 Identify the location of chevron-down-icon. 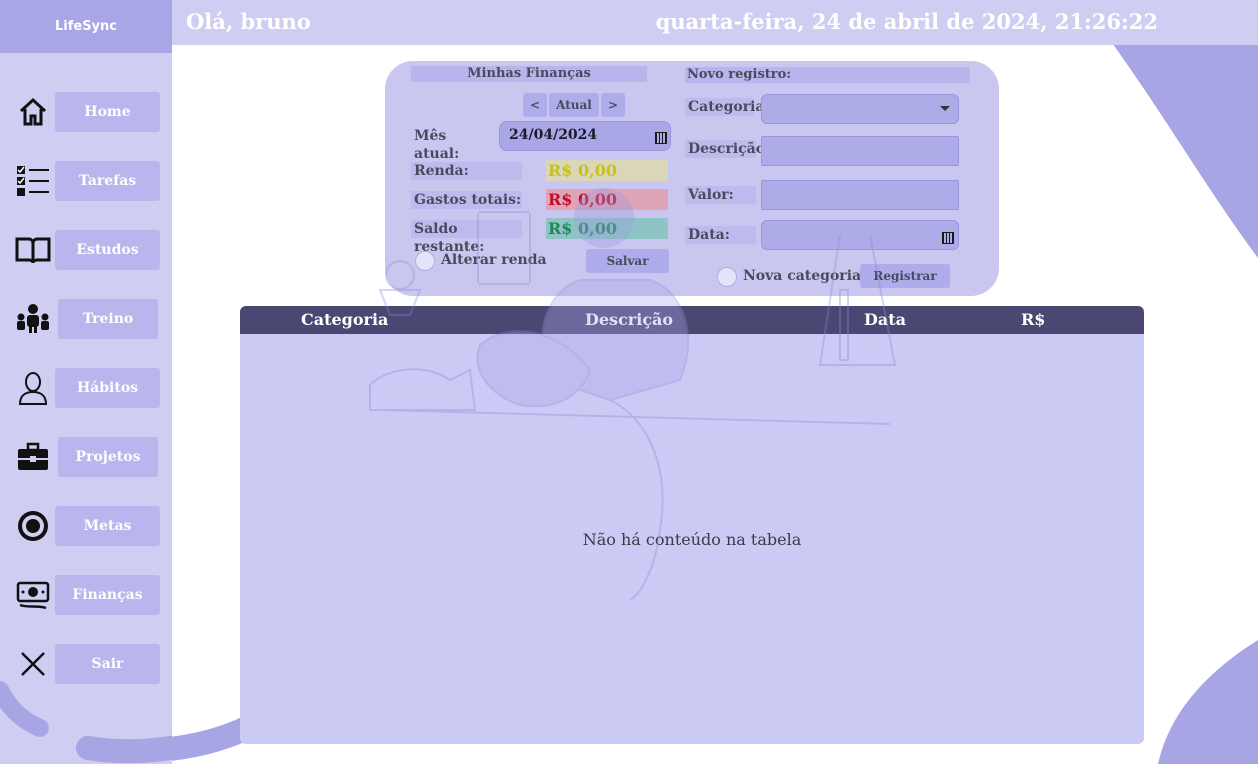
(945, 108).